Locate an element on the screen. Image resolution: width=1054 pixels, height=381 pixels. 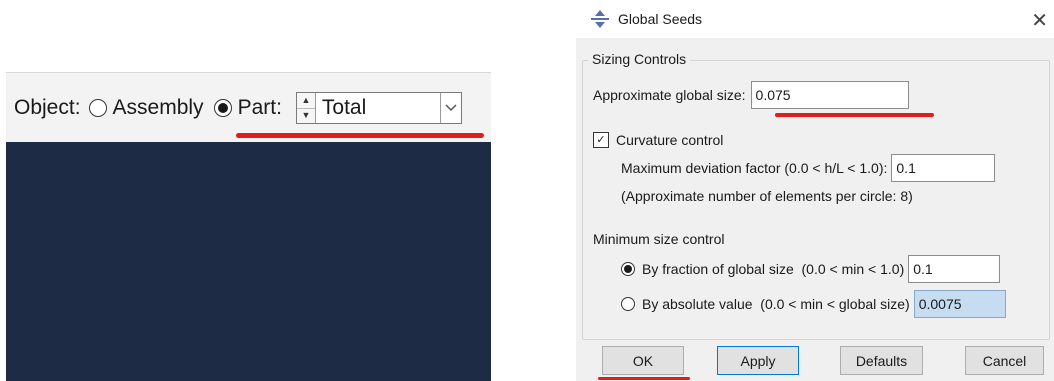
apply-button: Apply is located at coordinates (758, 360).